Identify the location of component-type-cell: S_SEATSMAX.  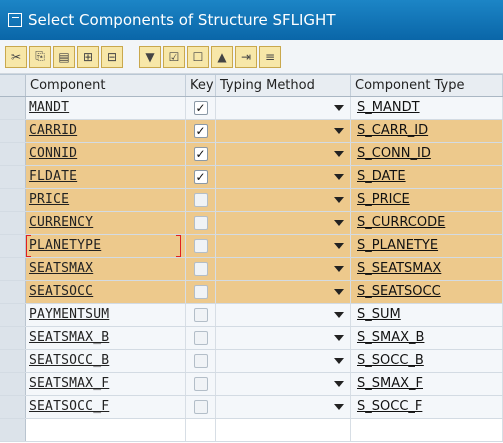
(427, 269).